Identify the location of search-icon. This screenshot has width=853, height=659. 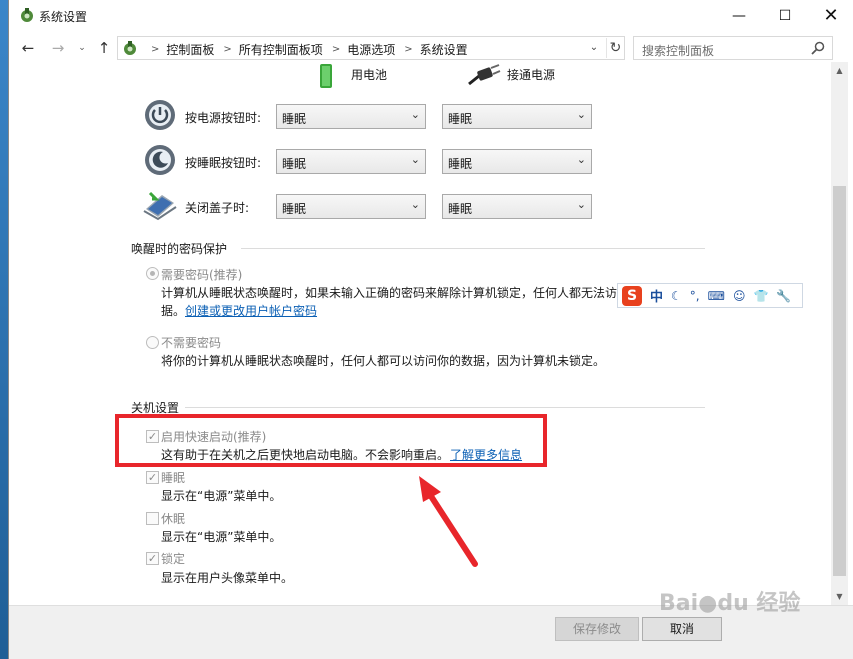
(818, 48).